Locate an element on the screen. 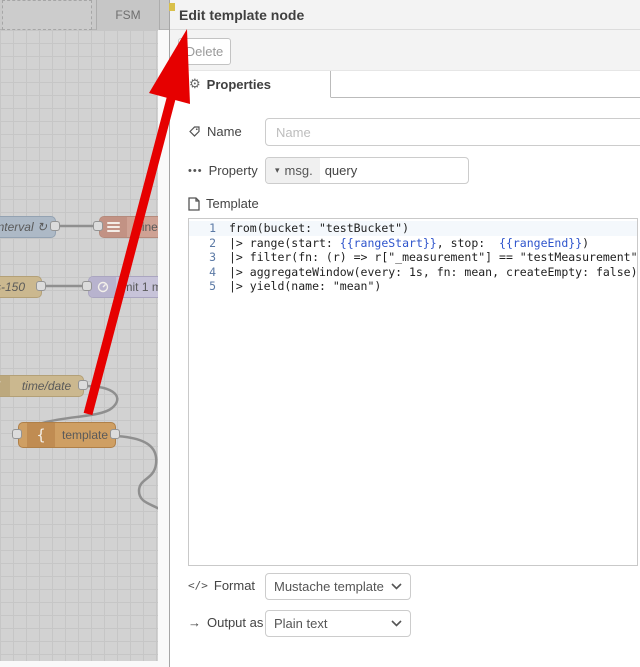  template-label-row: Template is located at coordinates (223, 203).